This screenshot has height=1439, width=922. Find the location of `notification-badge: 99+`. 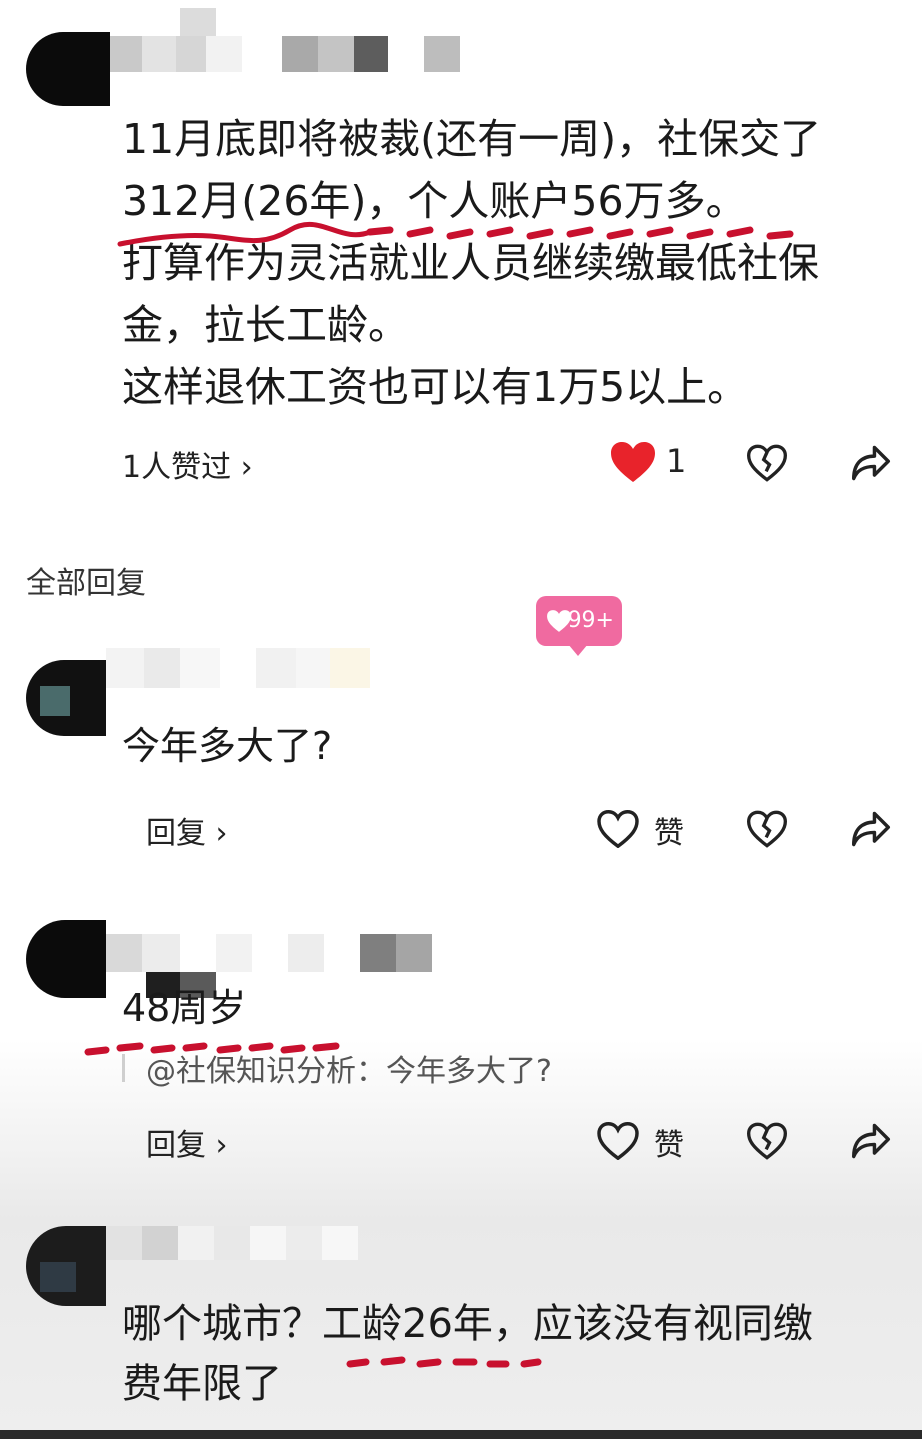

notification-badge: 99+ is located at coordinates (579, 626).